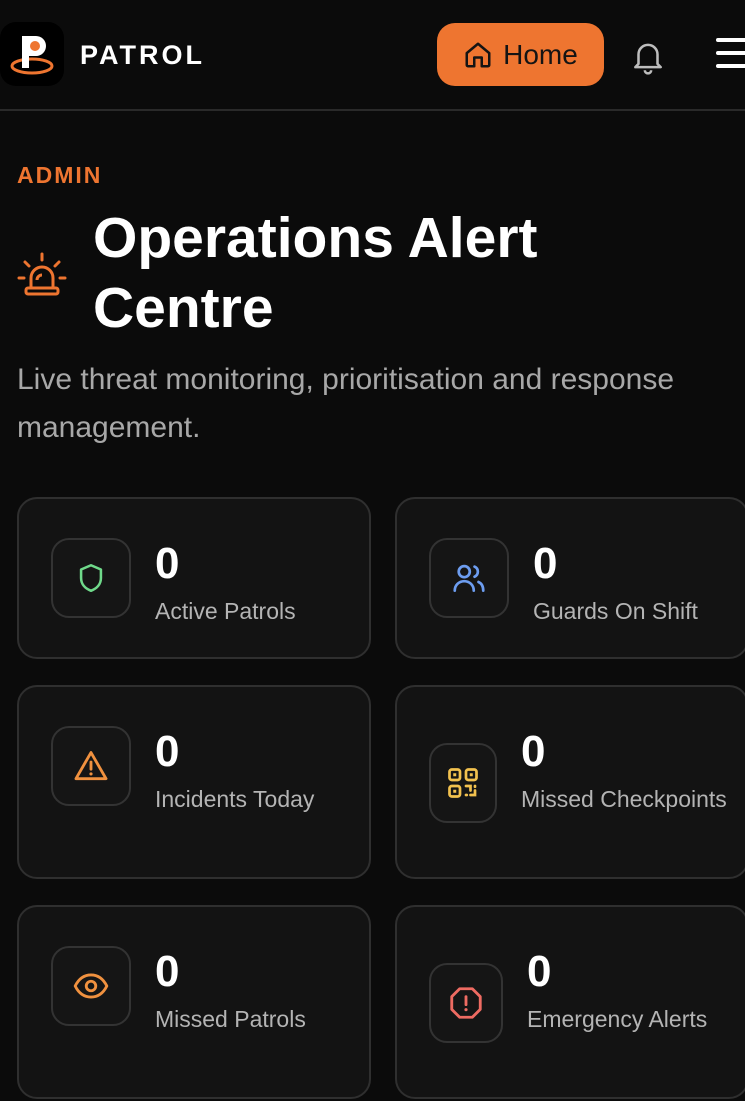 Image resolution: width=745 pixels, height=1101 pixels. What do you see at coordinates (315, 273) in the screenshot?
I see `page-title: Operations Alert Centre` at bounding box center [315, 273].